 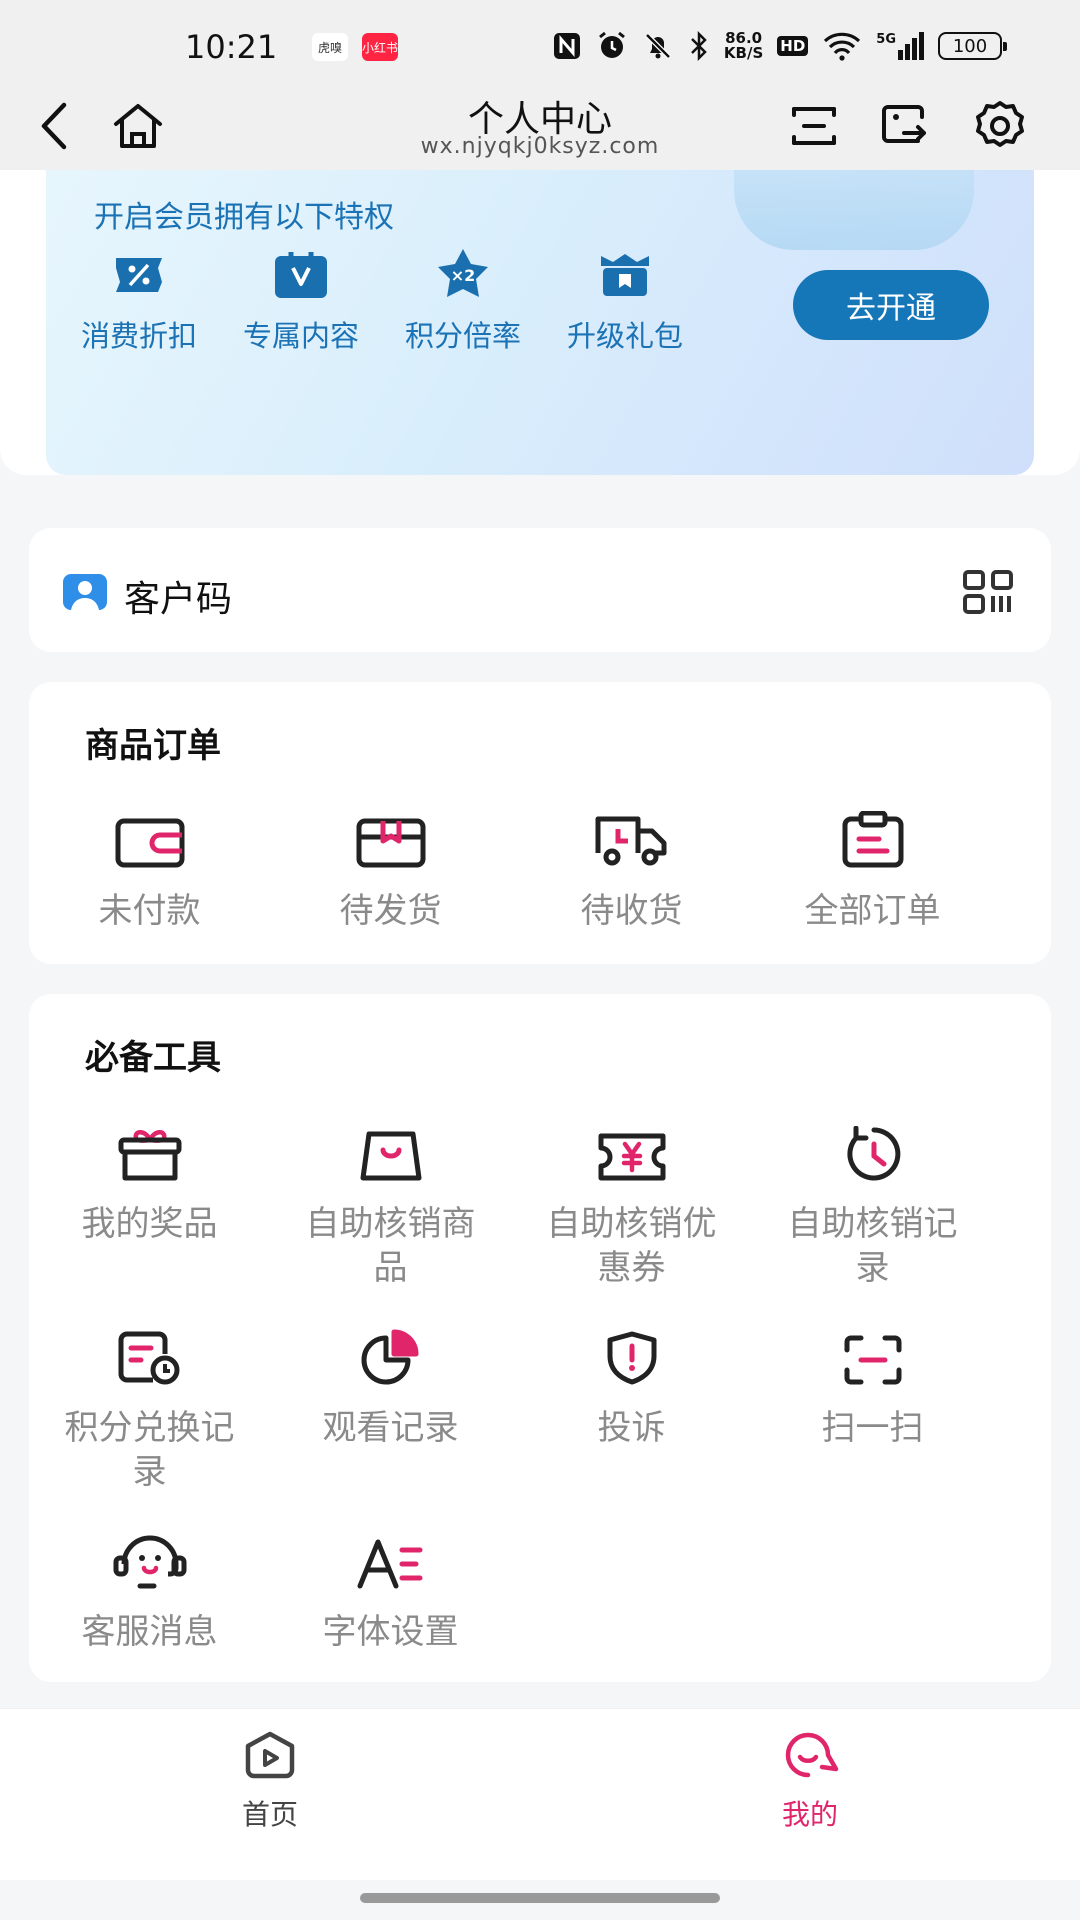 What do you see at coordinates (149, 1183) in the screenshot?
I see `tool-my-prizes: 我的奖品` at bounding box center [149, 1183].